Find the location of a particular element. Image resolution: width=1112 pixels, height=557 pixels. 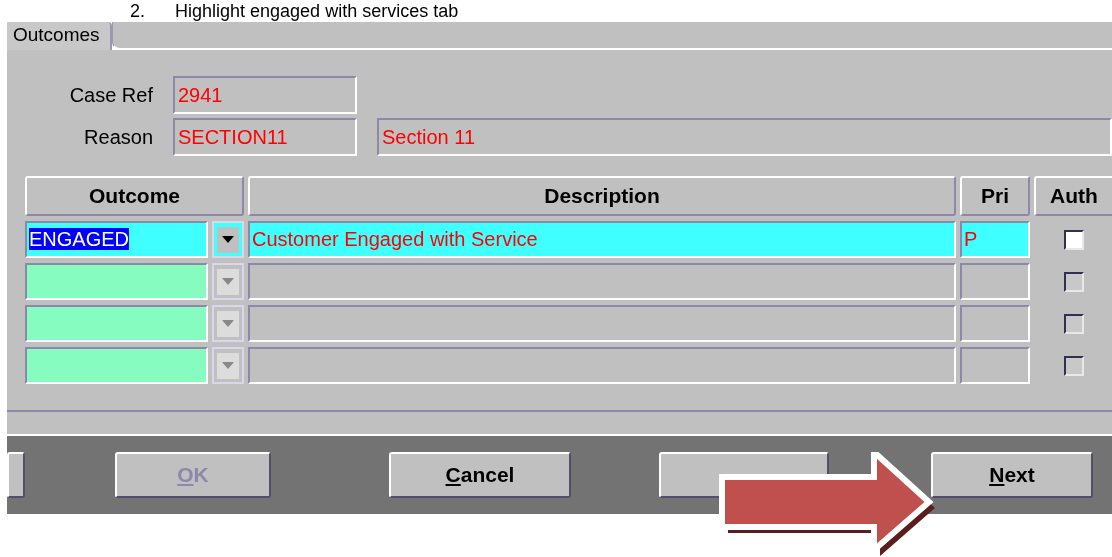

button is located at coordinates (16, 475).